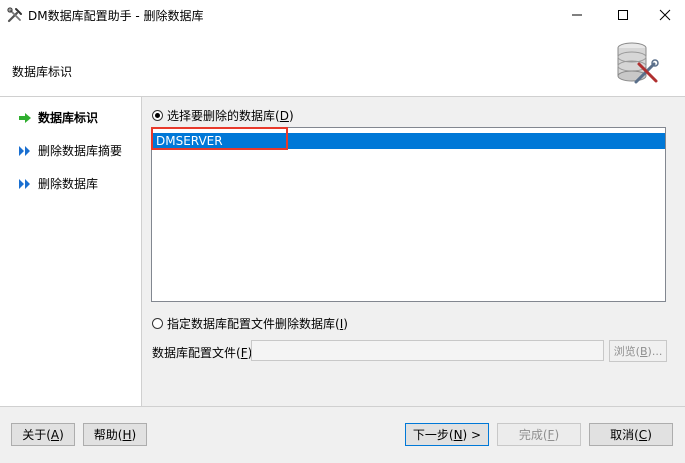 This screenshot has width=685, height=463. I want to click on close-button, so click(665, 15).